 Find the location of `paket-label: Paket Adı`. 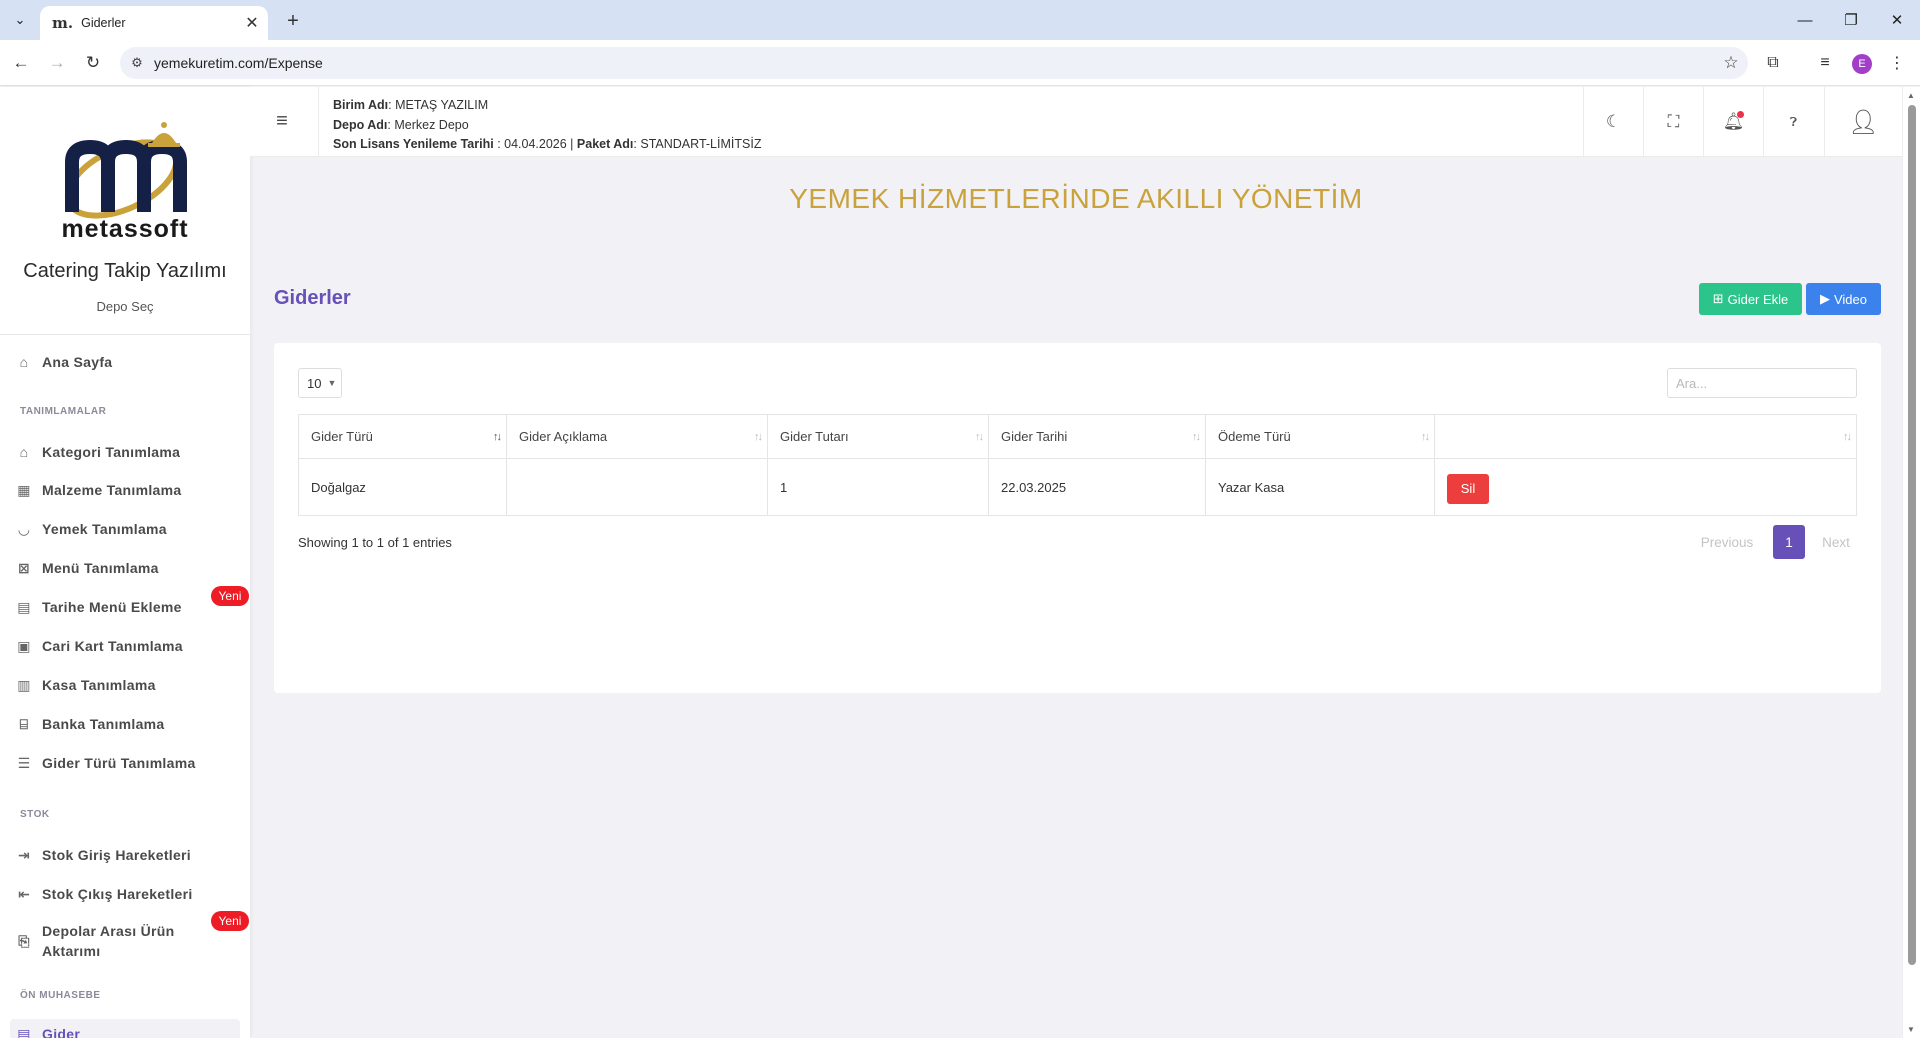

paket-label: Paket Adı is located at coordinates (605, 144).